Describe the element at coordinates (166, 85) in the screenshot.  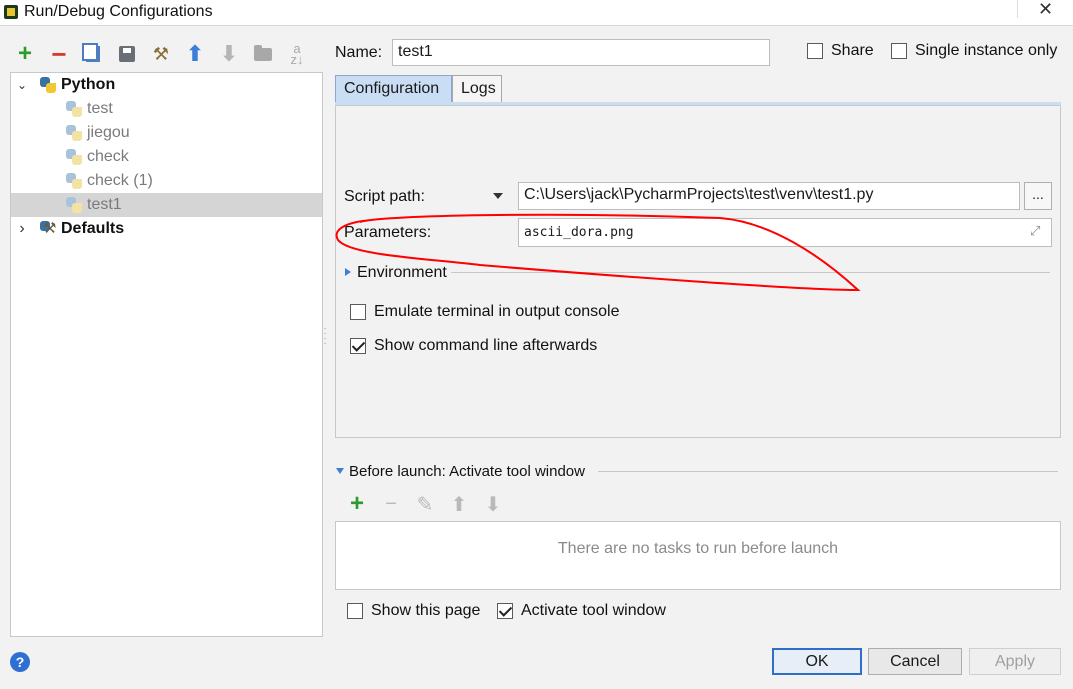
I see `tree-group-python: ⌄ Python` at that location.